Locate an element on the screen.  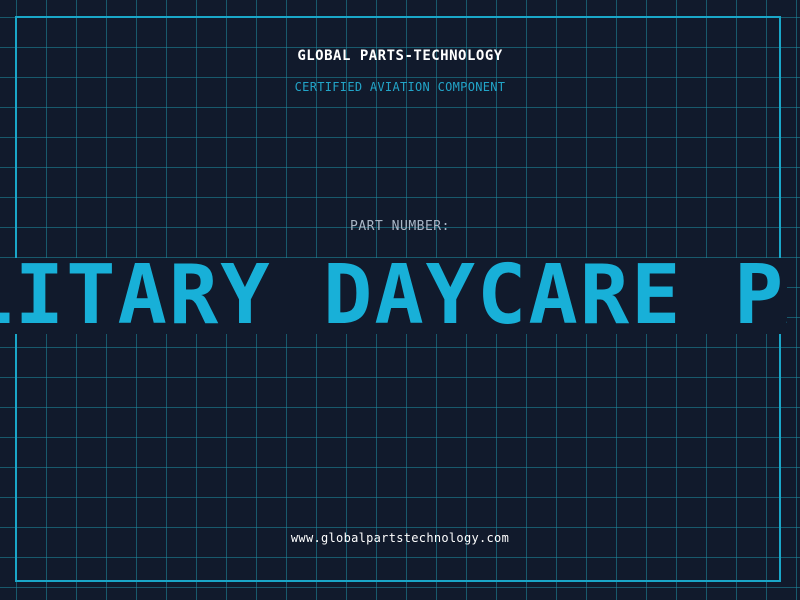
part-number-band: MILITARY DAYCARE PART is located at coordinates (393, 296).